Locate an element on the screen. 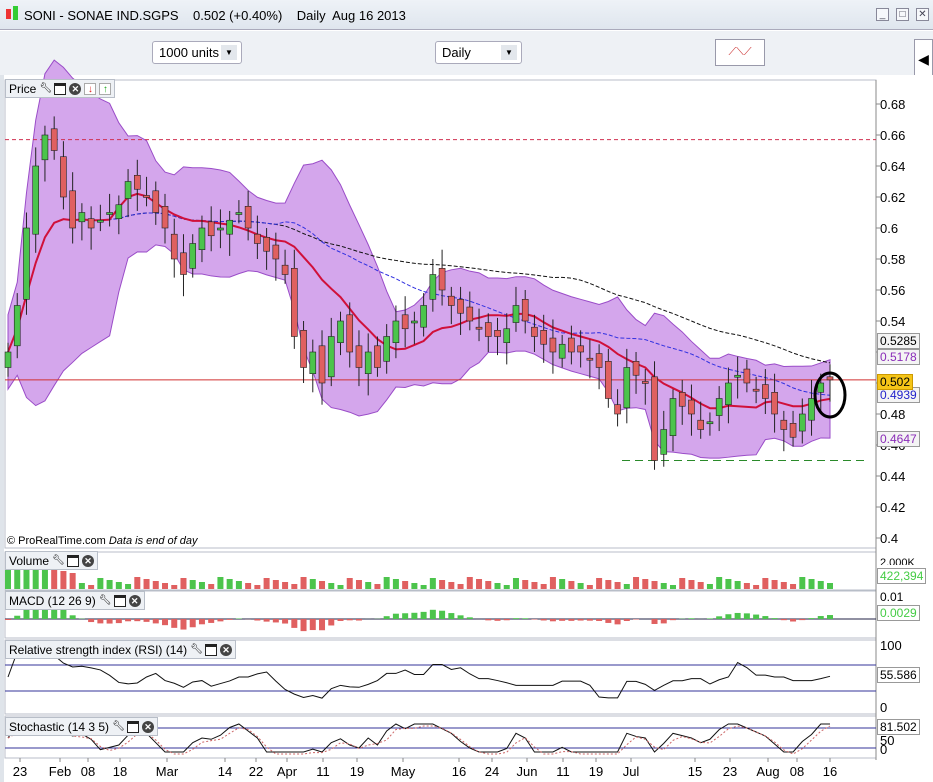  volume-axis-label: 2,000K is located at coordinates (897, 561).